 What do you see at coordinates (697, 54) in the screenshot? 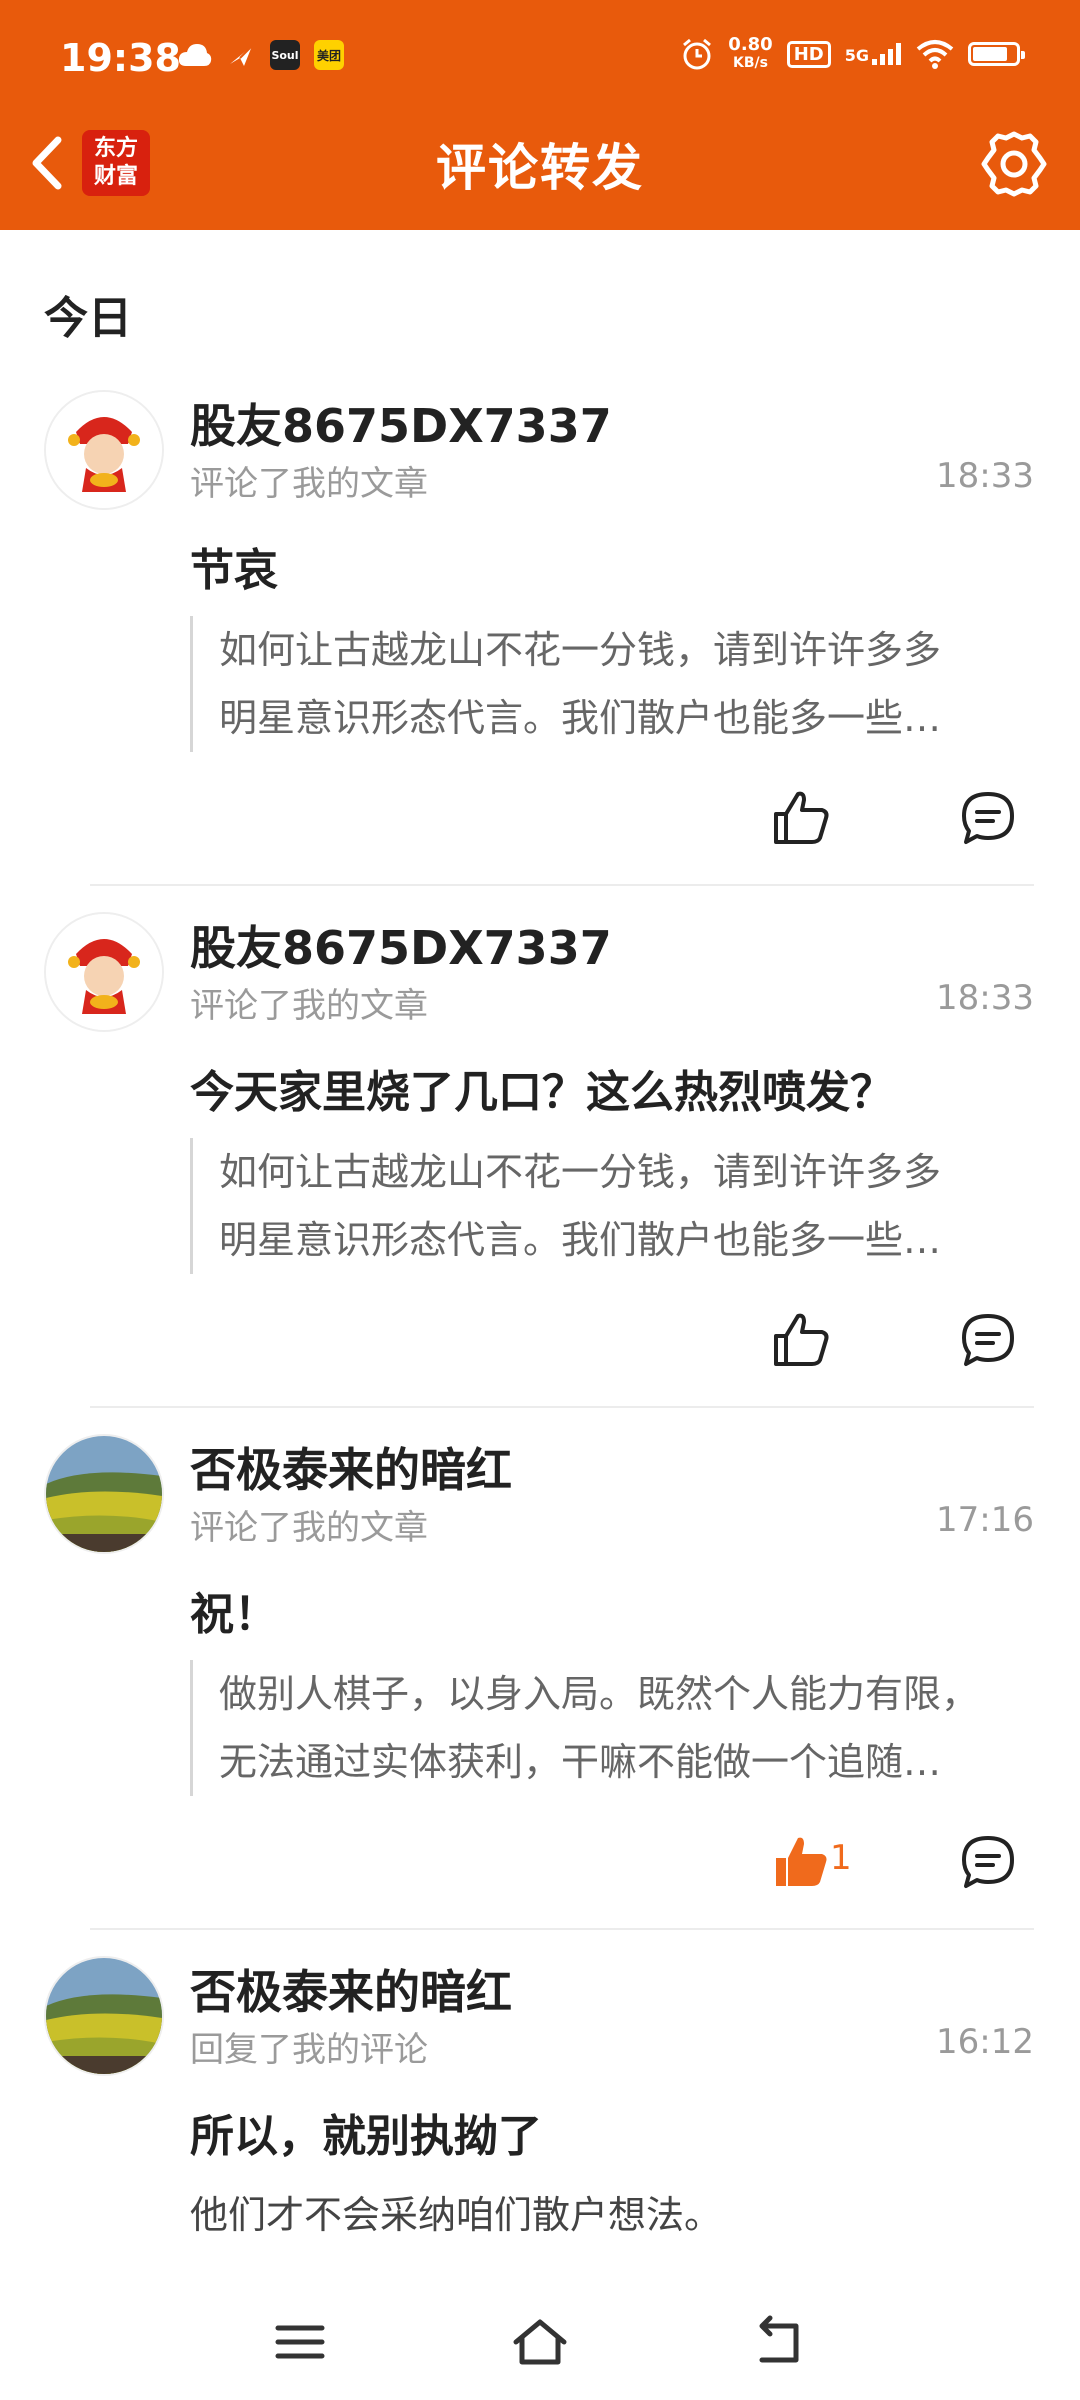
I see `alarm-icon` at bounding box center [697, 54].